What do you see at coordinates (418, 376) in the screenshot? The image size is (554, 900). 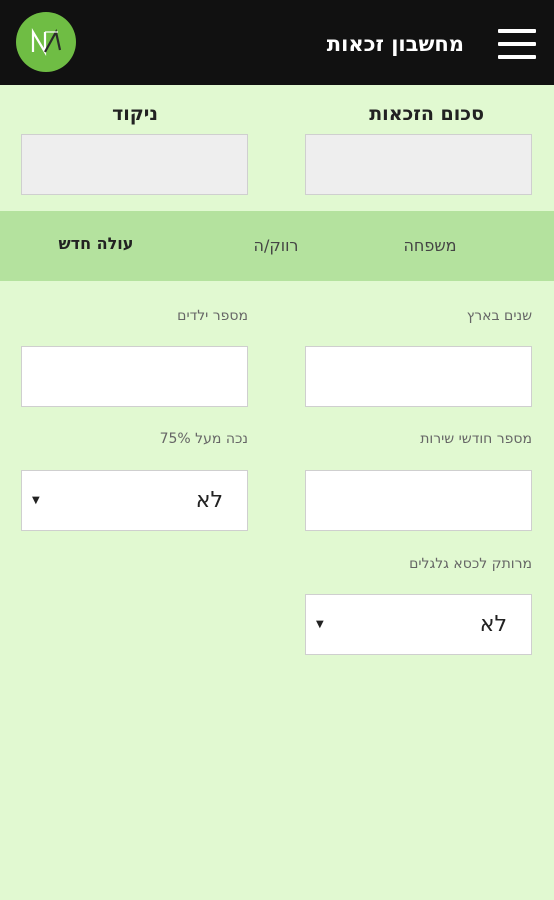 I see `years-in-country-input` at bounding box center [418, 376].